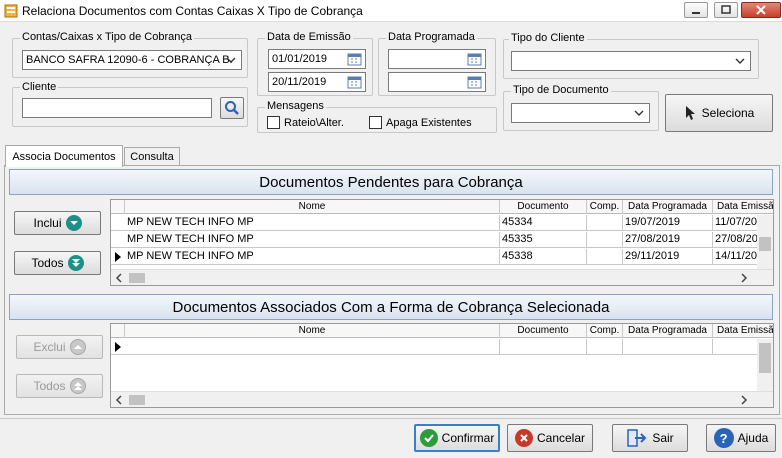 This screenshot has width=782, height=458. I want to click on cell-comp, so click(605, 257).